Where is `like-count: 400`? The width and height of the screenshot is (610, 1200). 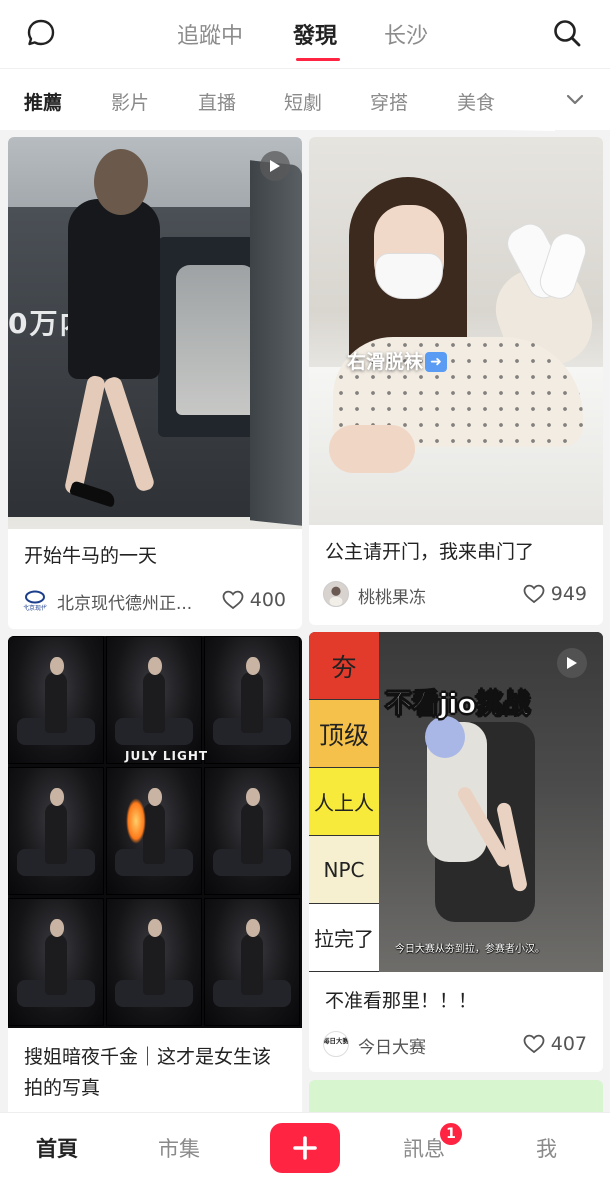
like-count: 400 is located at coordinates (267, 600).